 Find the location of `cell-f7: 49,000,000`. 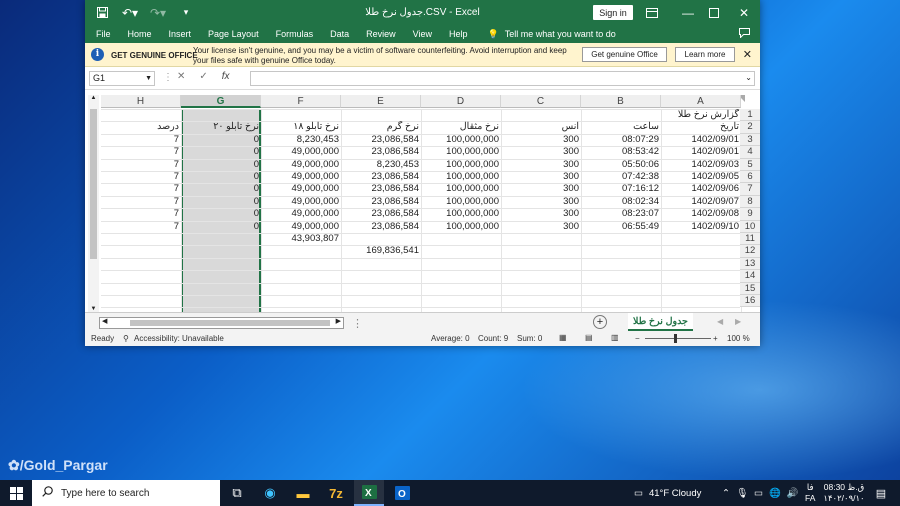

cell-f7: 49,000,000 is located at coordinates (301, 189).